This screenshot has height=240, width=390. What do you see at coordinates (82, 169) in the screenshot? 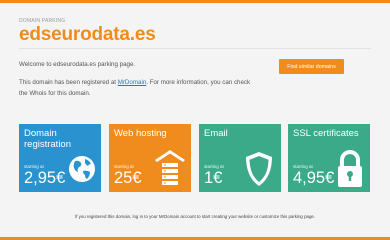
I see `globe-icon` at bounding box center [82, 169].